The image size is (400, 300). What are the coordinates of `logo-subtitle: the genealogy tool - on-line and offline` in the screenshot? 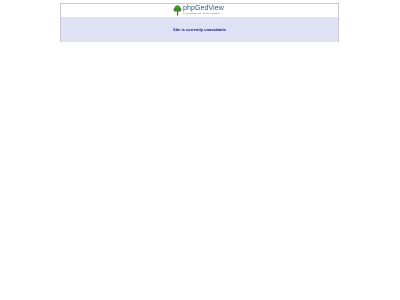 It's located at (202, 13).